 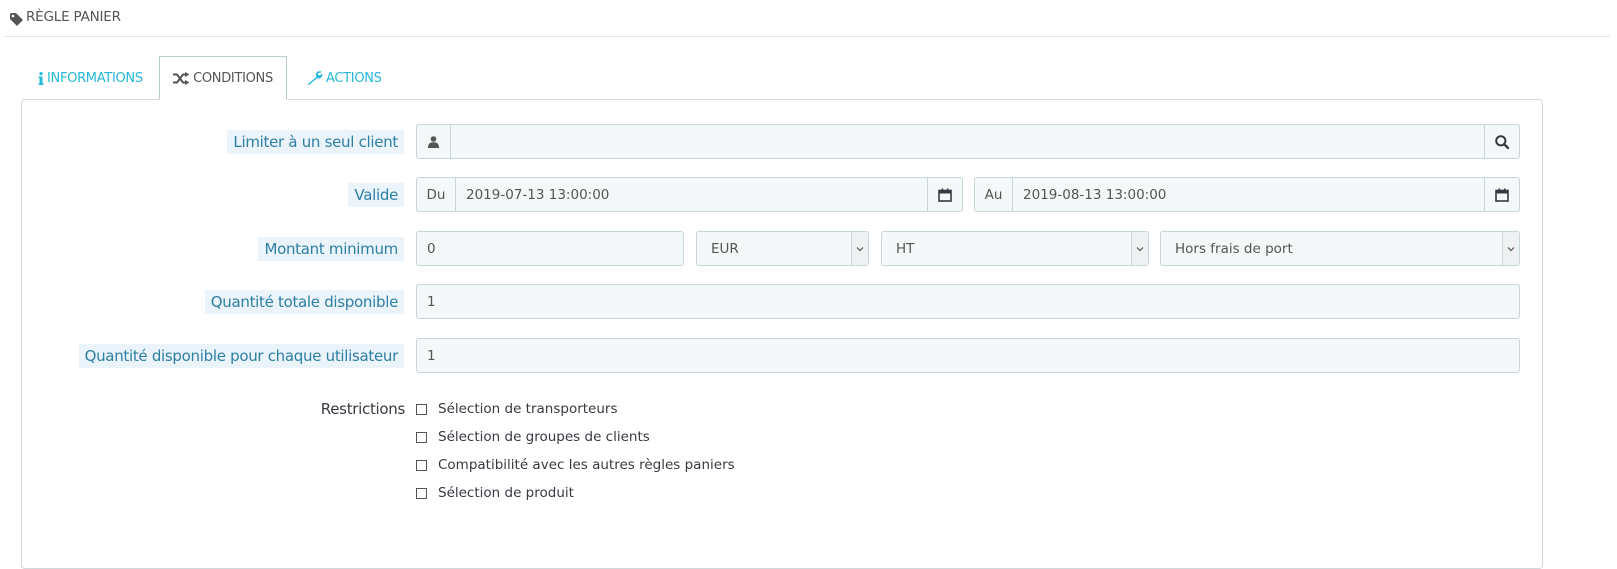 What do you see at coordinates (782, 248) in the screenshot?
I see `currency-select: EUR` at bounding box center [782, 248].